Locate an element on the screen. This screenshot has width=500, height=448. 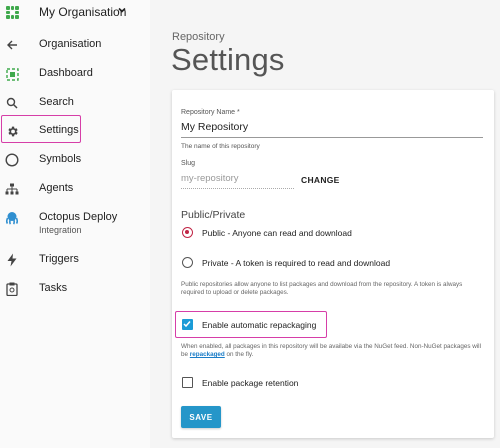
sidebar-item-dashboard: Dashboard is located at coordinates (75, 73).